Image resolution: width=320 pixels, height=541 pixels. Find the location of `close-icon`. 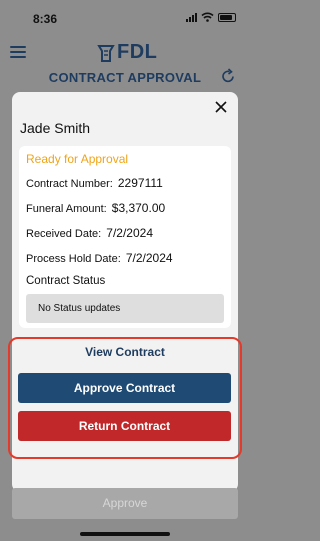

close-icon is located at coordinates (221, 107).